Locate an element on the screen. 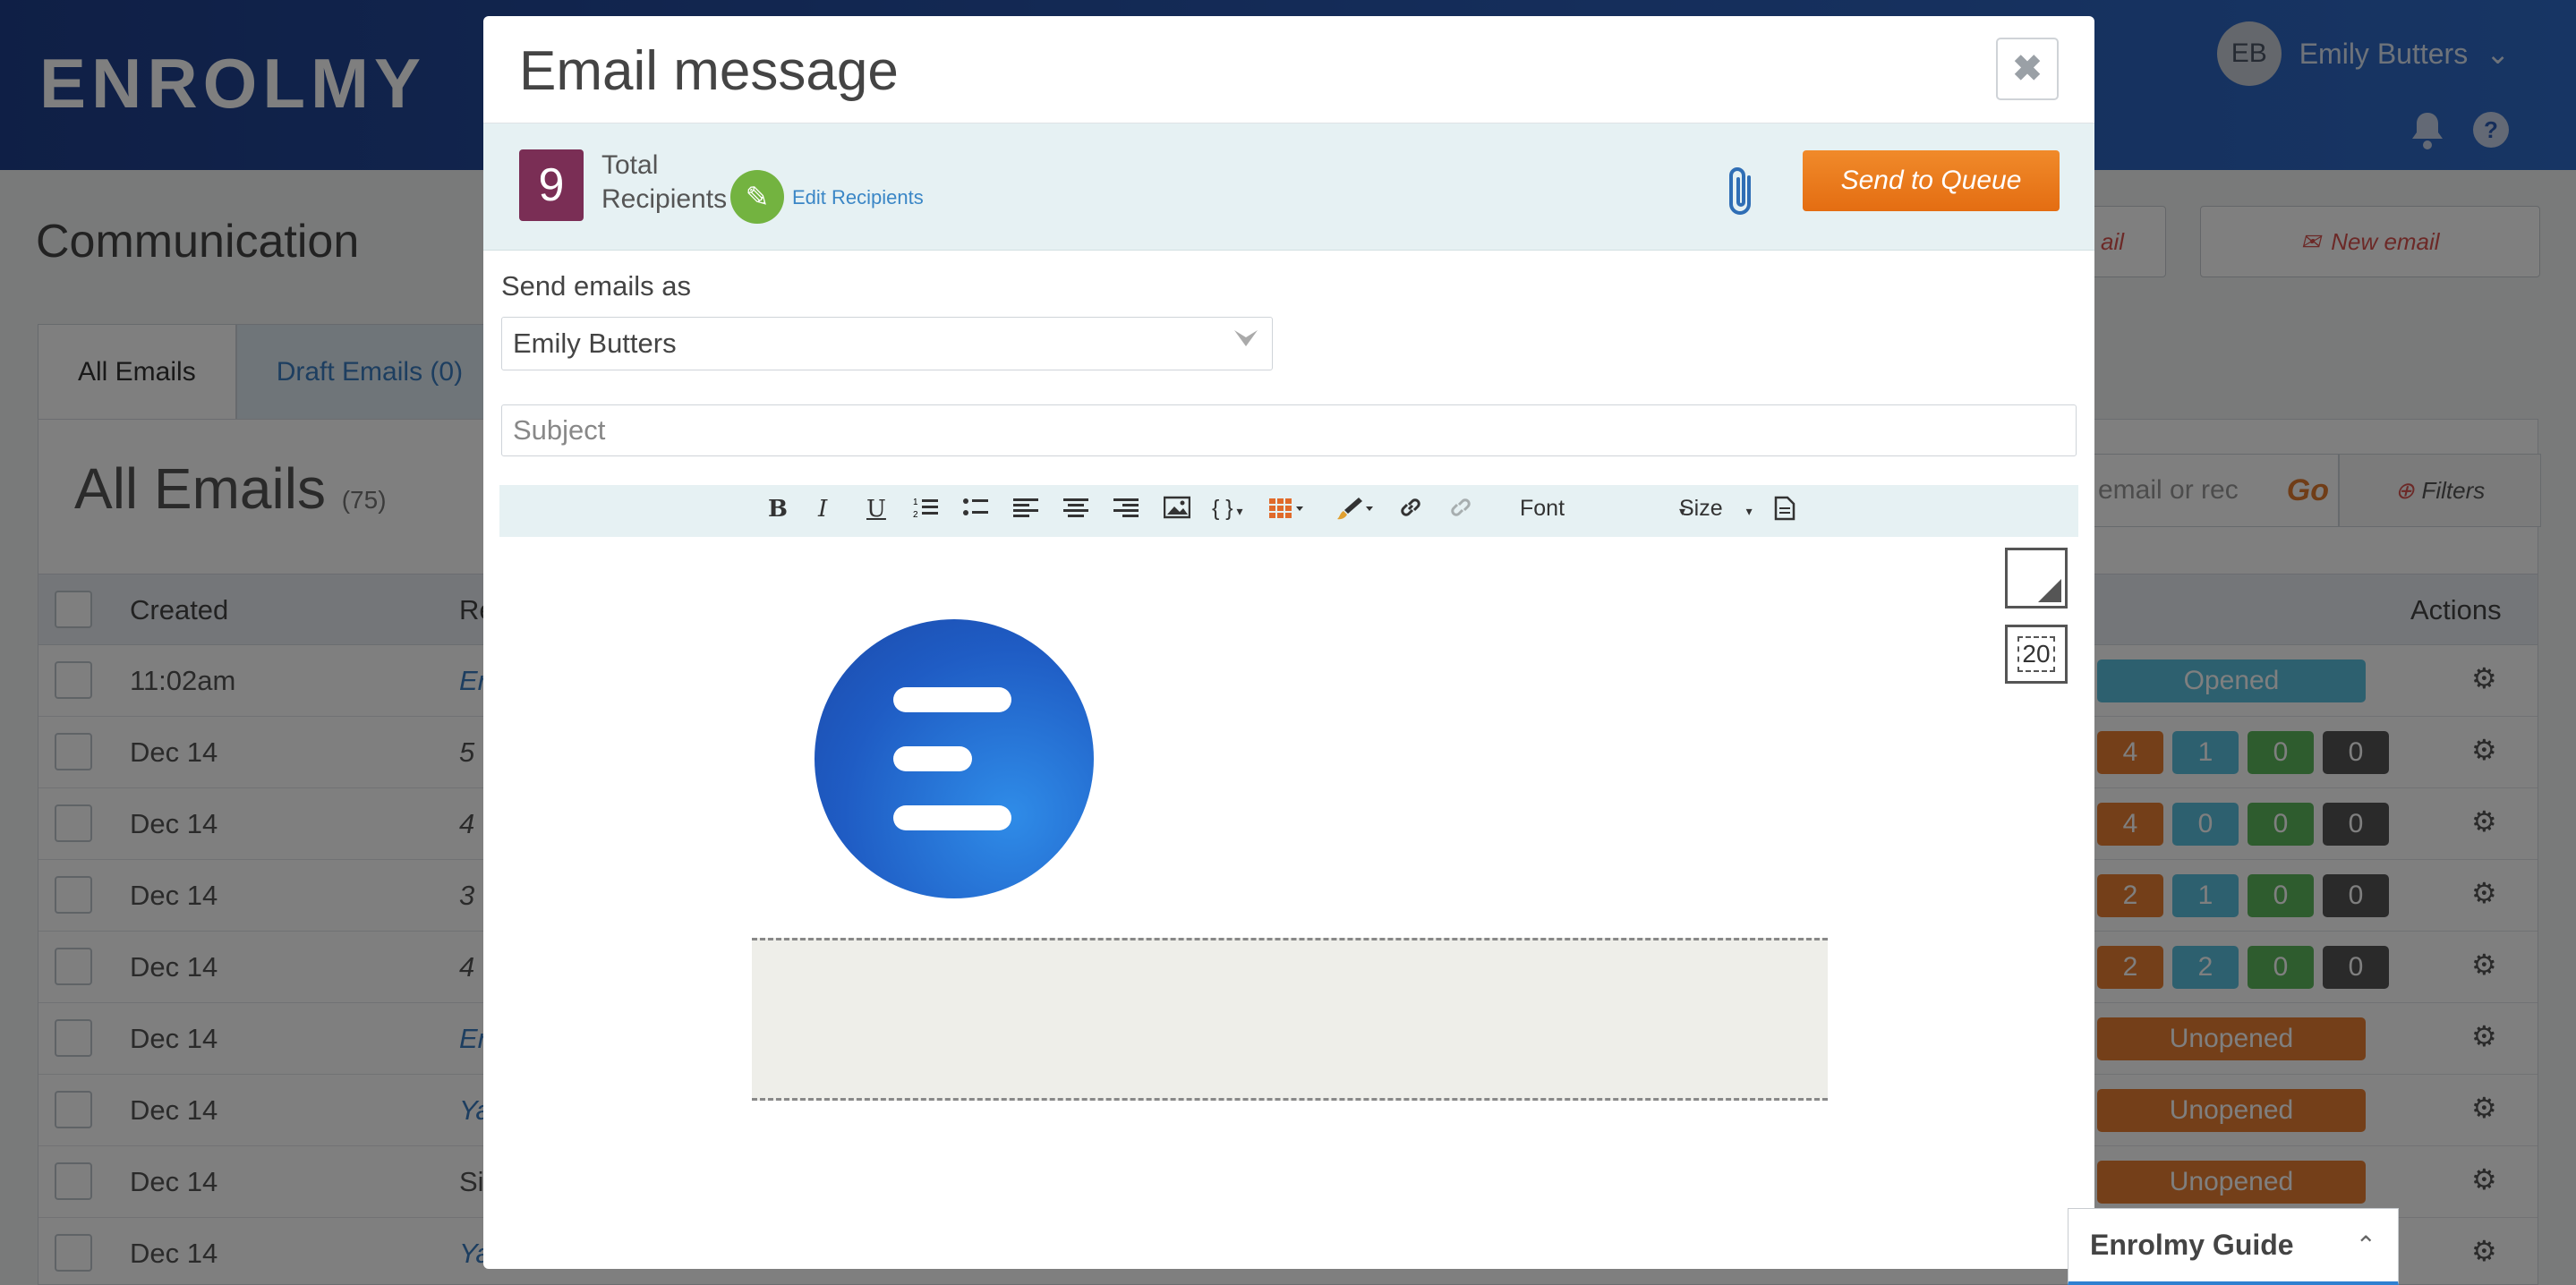  resize-toggle-icon is located at coordinates (2036, 578).